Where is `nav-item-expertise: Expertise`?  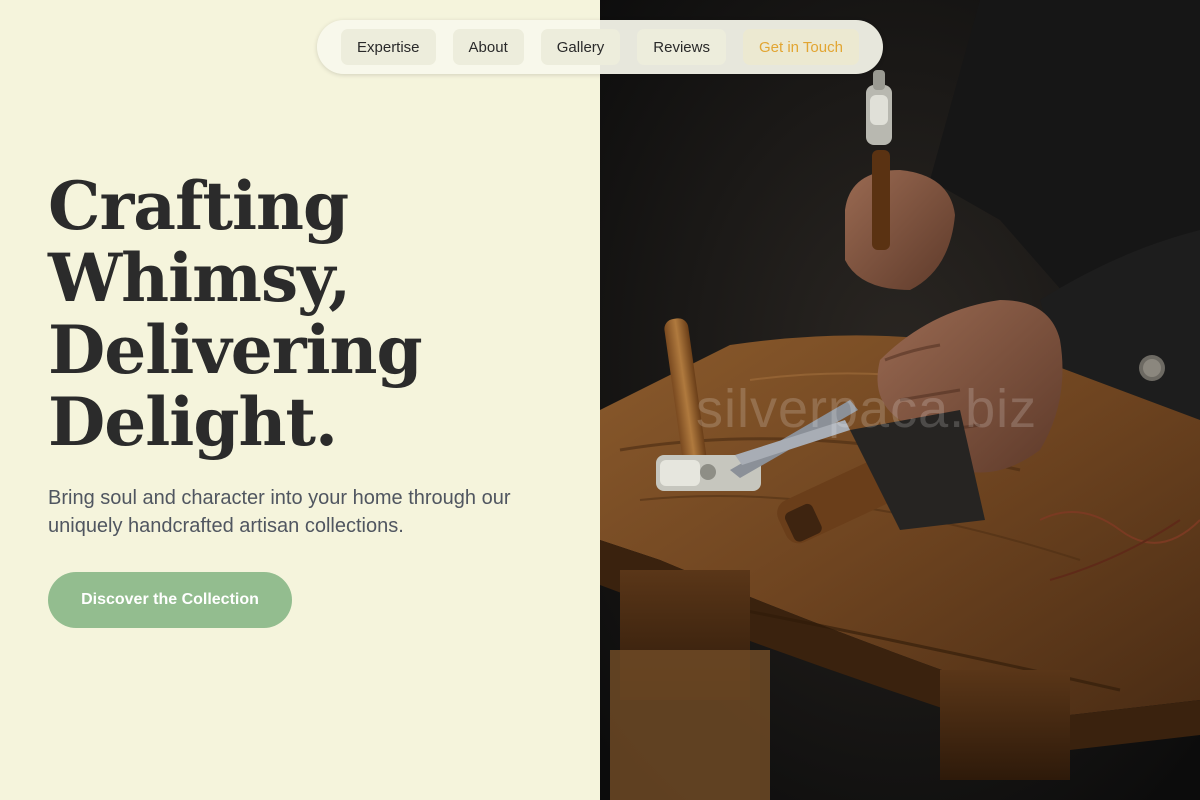
nav-item-expertise: Expertise is located at coordinates (388, 47).